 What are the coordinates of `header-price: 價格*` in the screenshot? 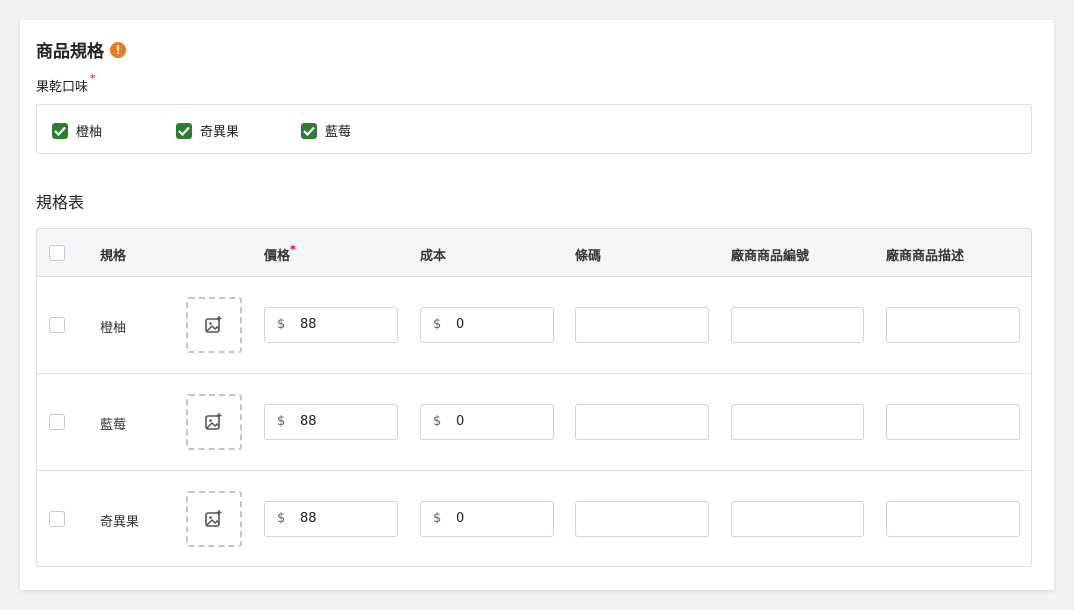 It's located at (280, 253).